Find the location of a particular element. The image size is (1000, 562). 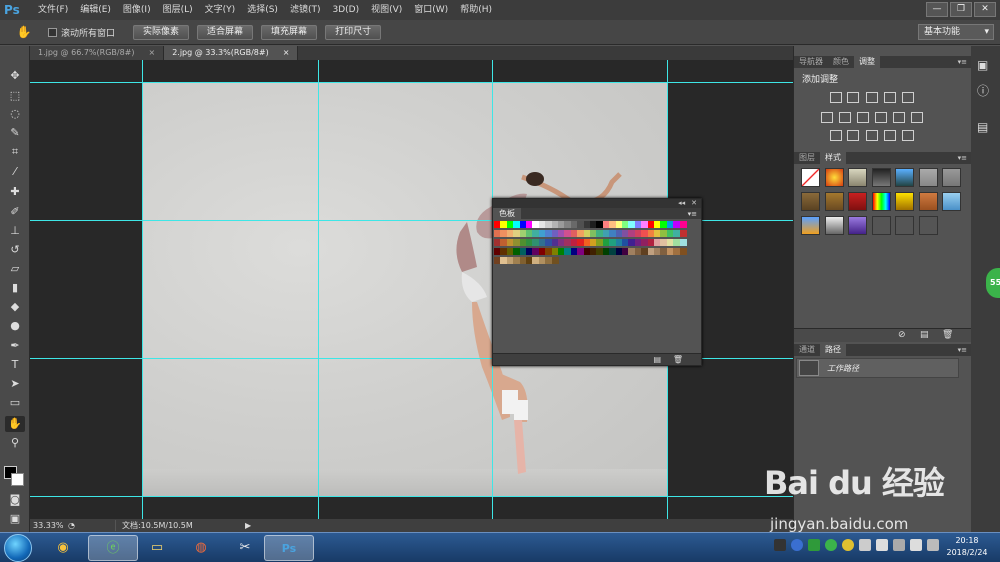

menu-item: 窗口(W) is located at coordinates (431, 10).